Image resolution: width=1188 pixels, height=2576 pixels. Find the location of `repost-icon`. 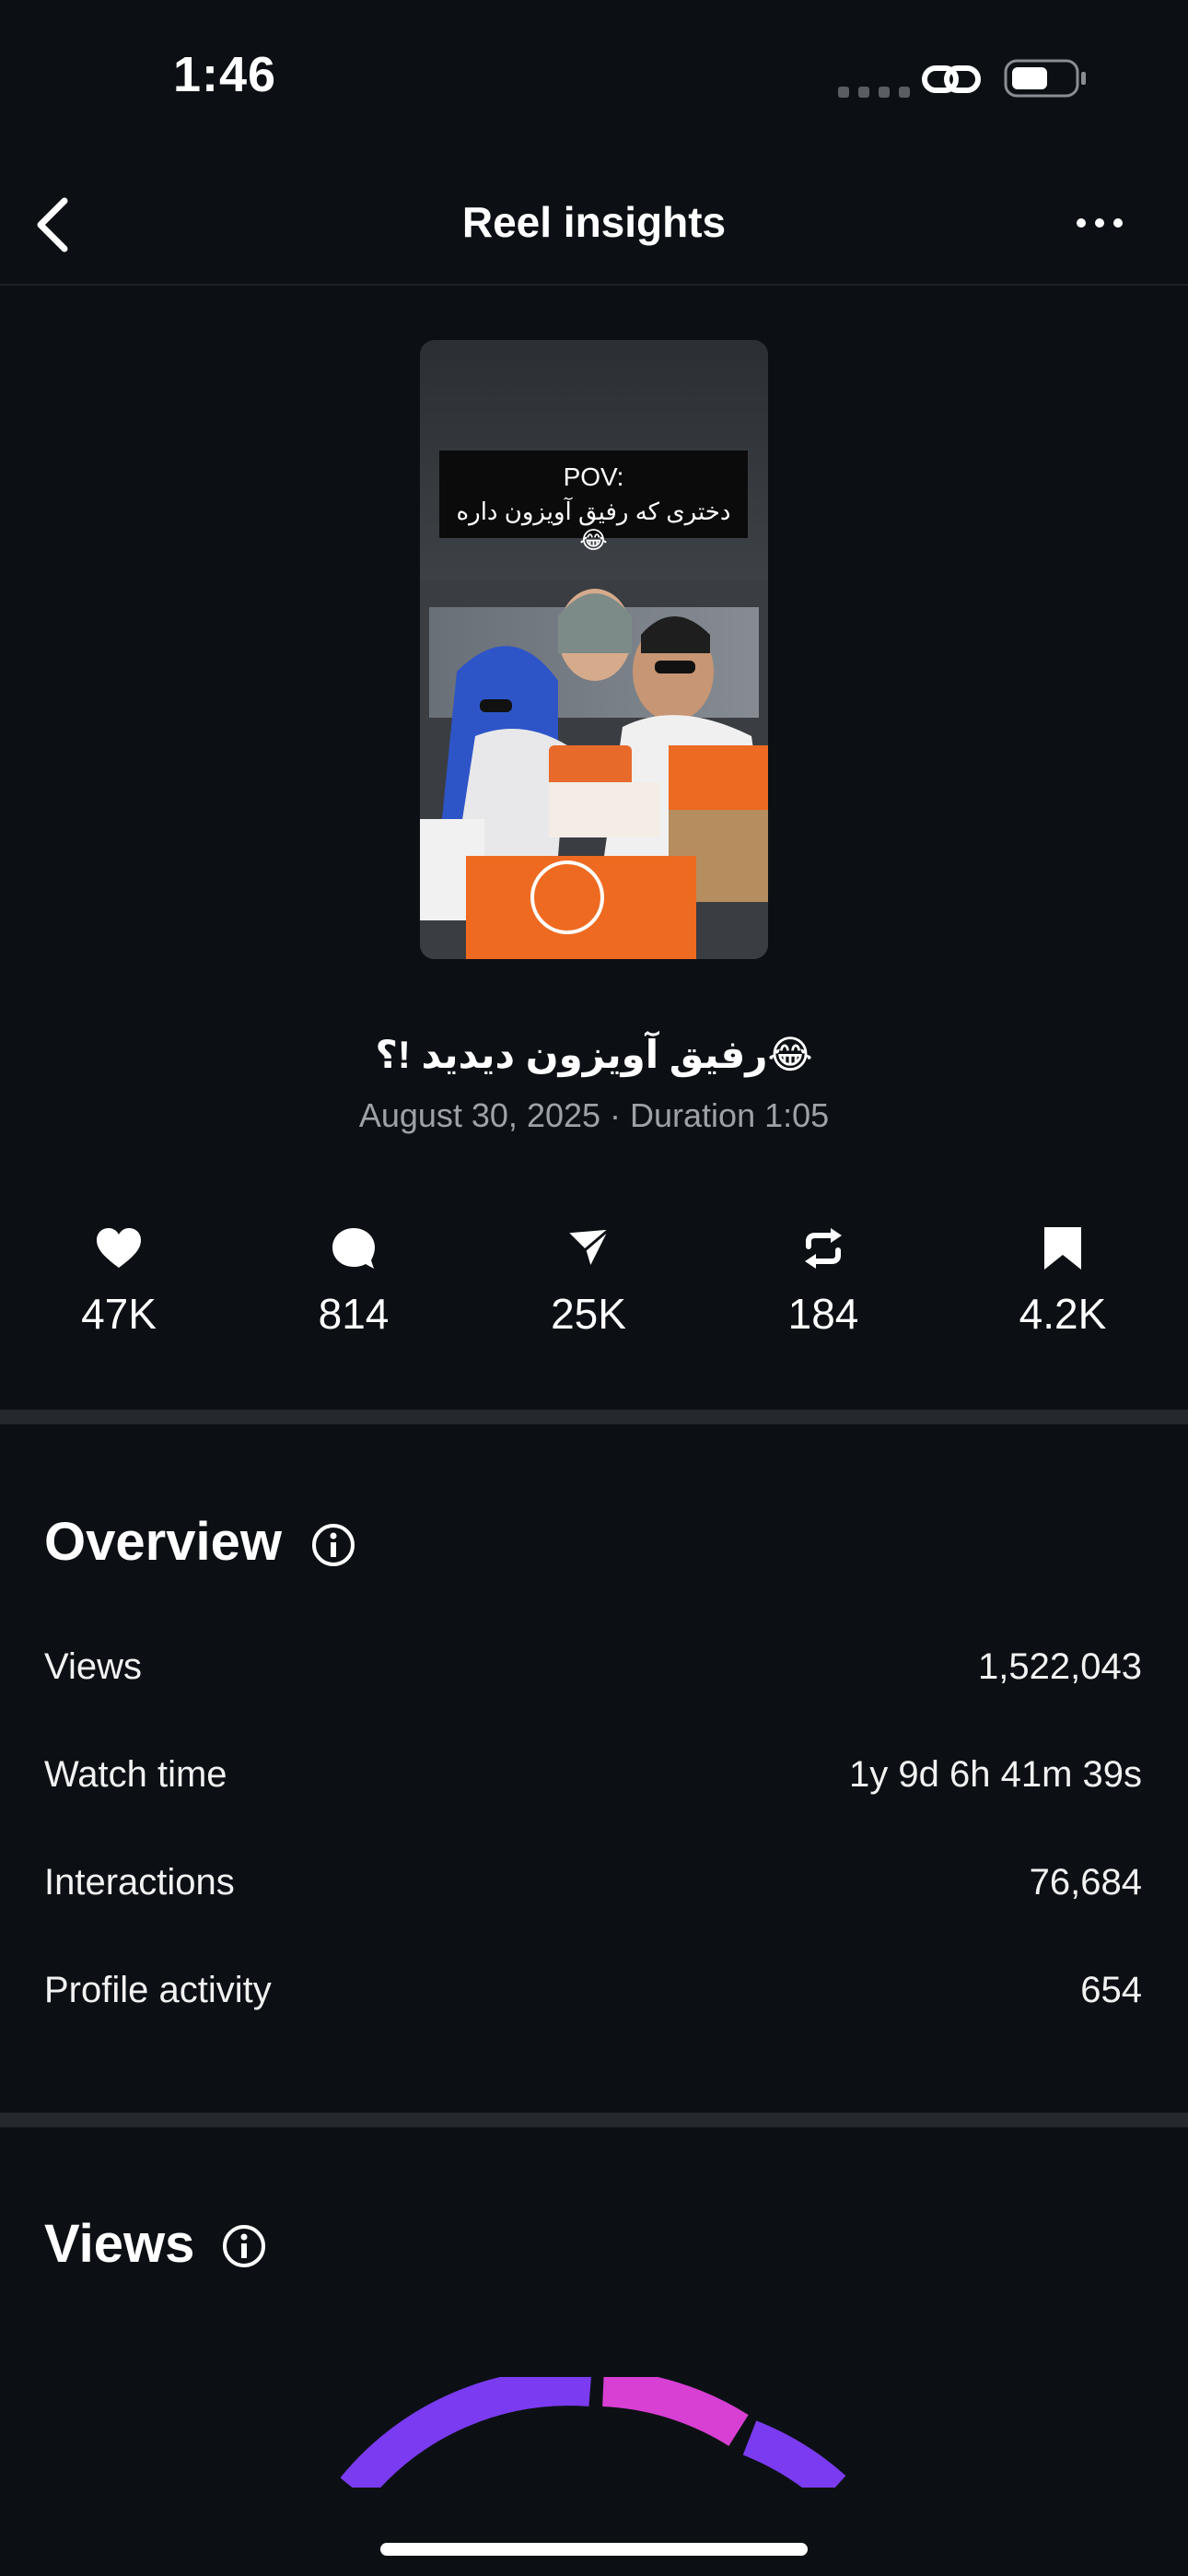

repost-icon is located at coordinates (823, 1248).